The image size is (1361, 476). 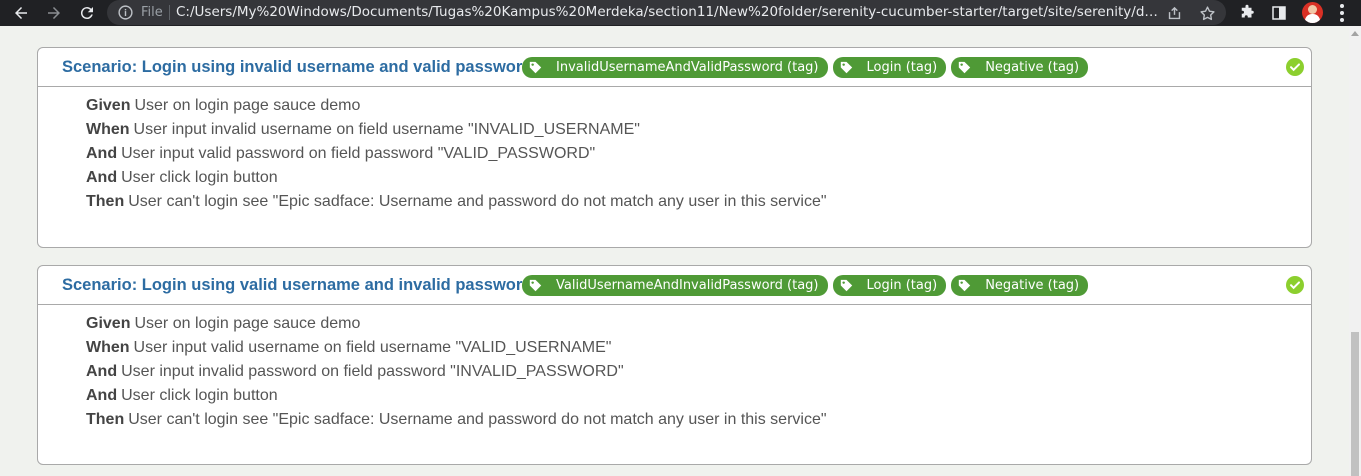 I want to click on side-panel-icon, so click(x=1279, y=13).